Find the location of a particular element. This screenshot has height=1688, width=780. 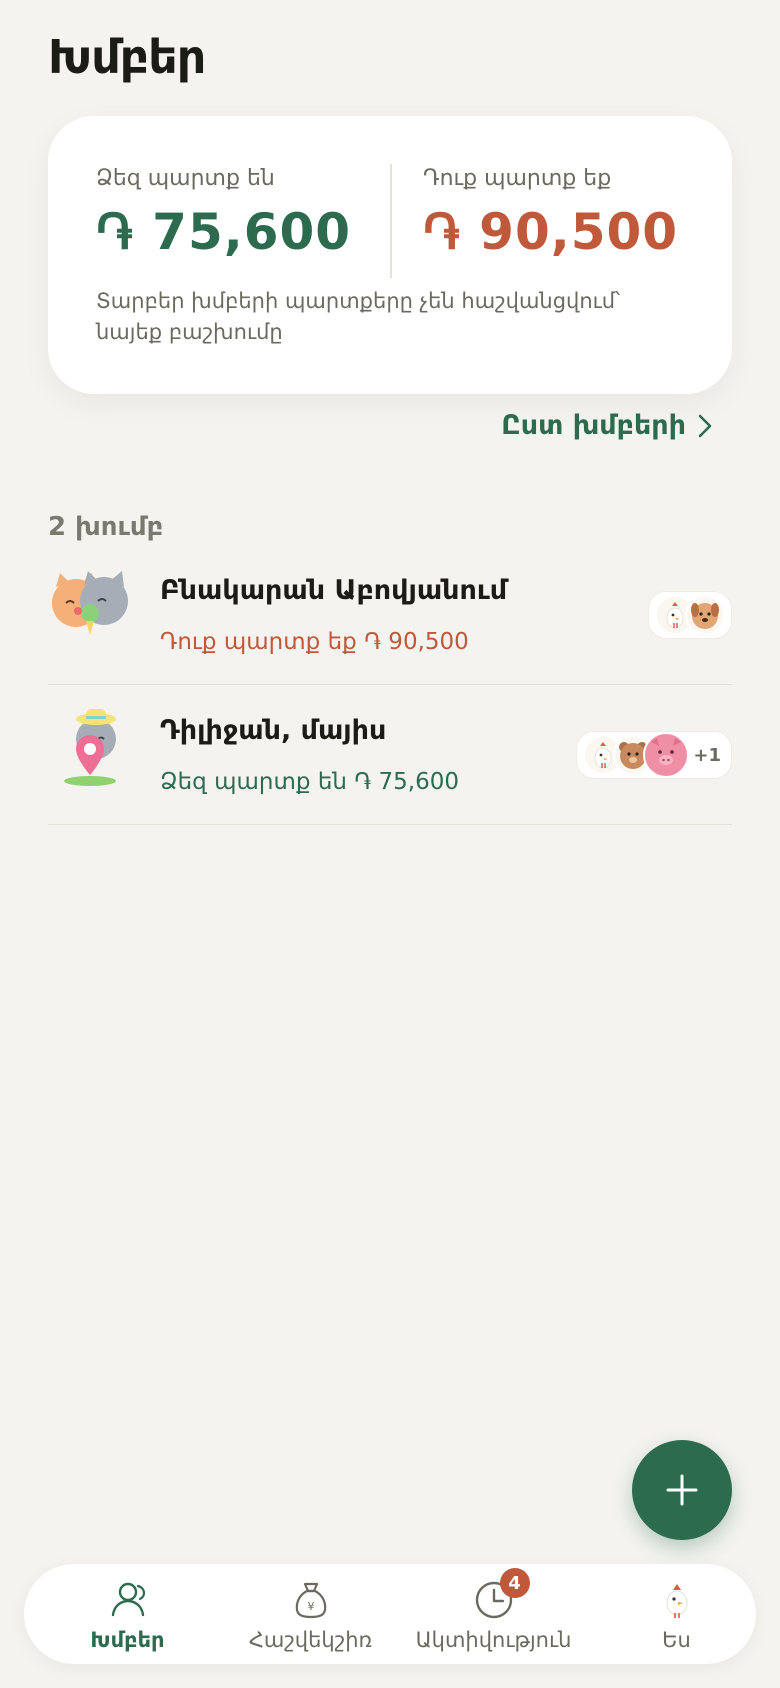

tab-balance: ¥ Հաշվեկշիռ is located at coordinates (310, 1614).